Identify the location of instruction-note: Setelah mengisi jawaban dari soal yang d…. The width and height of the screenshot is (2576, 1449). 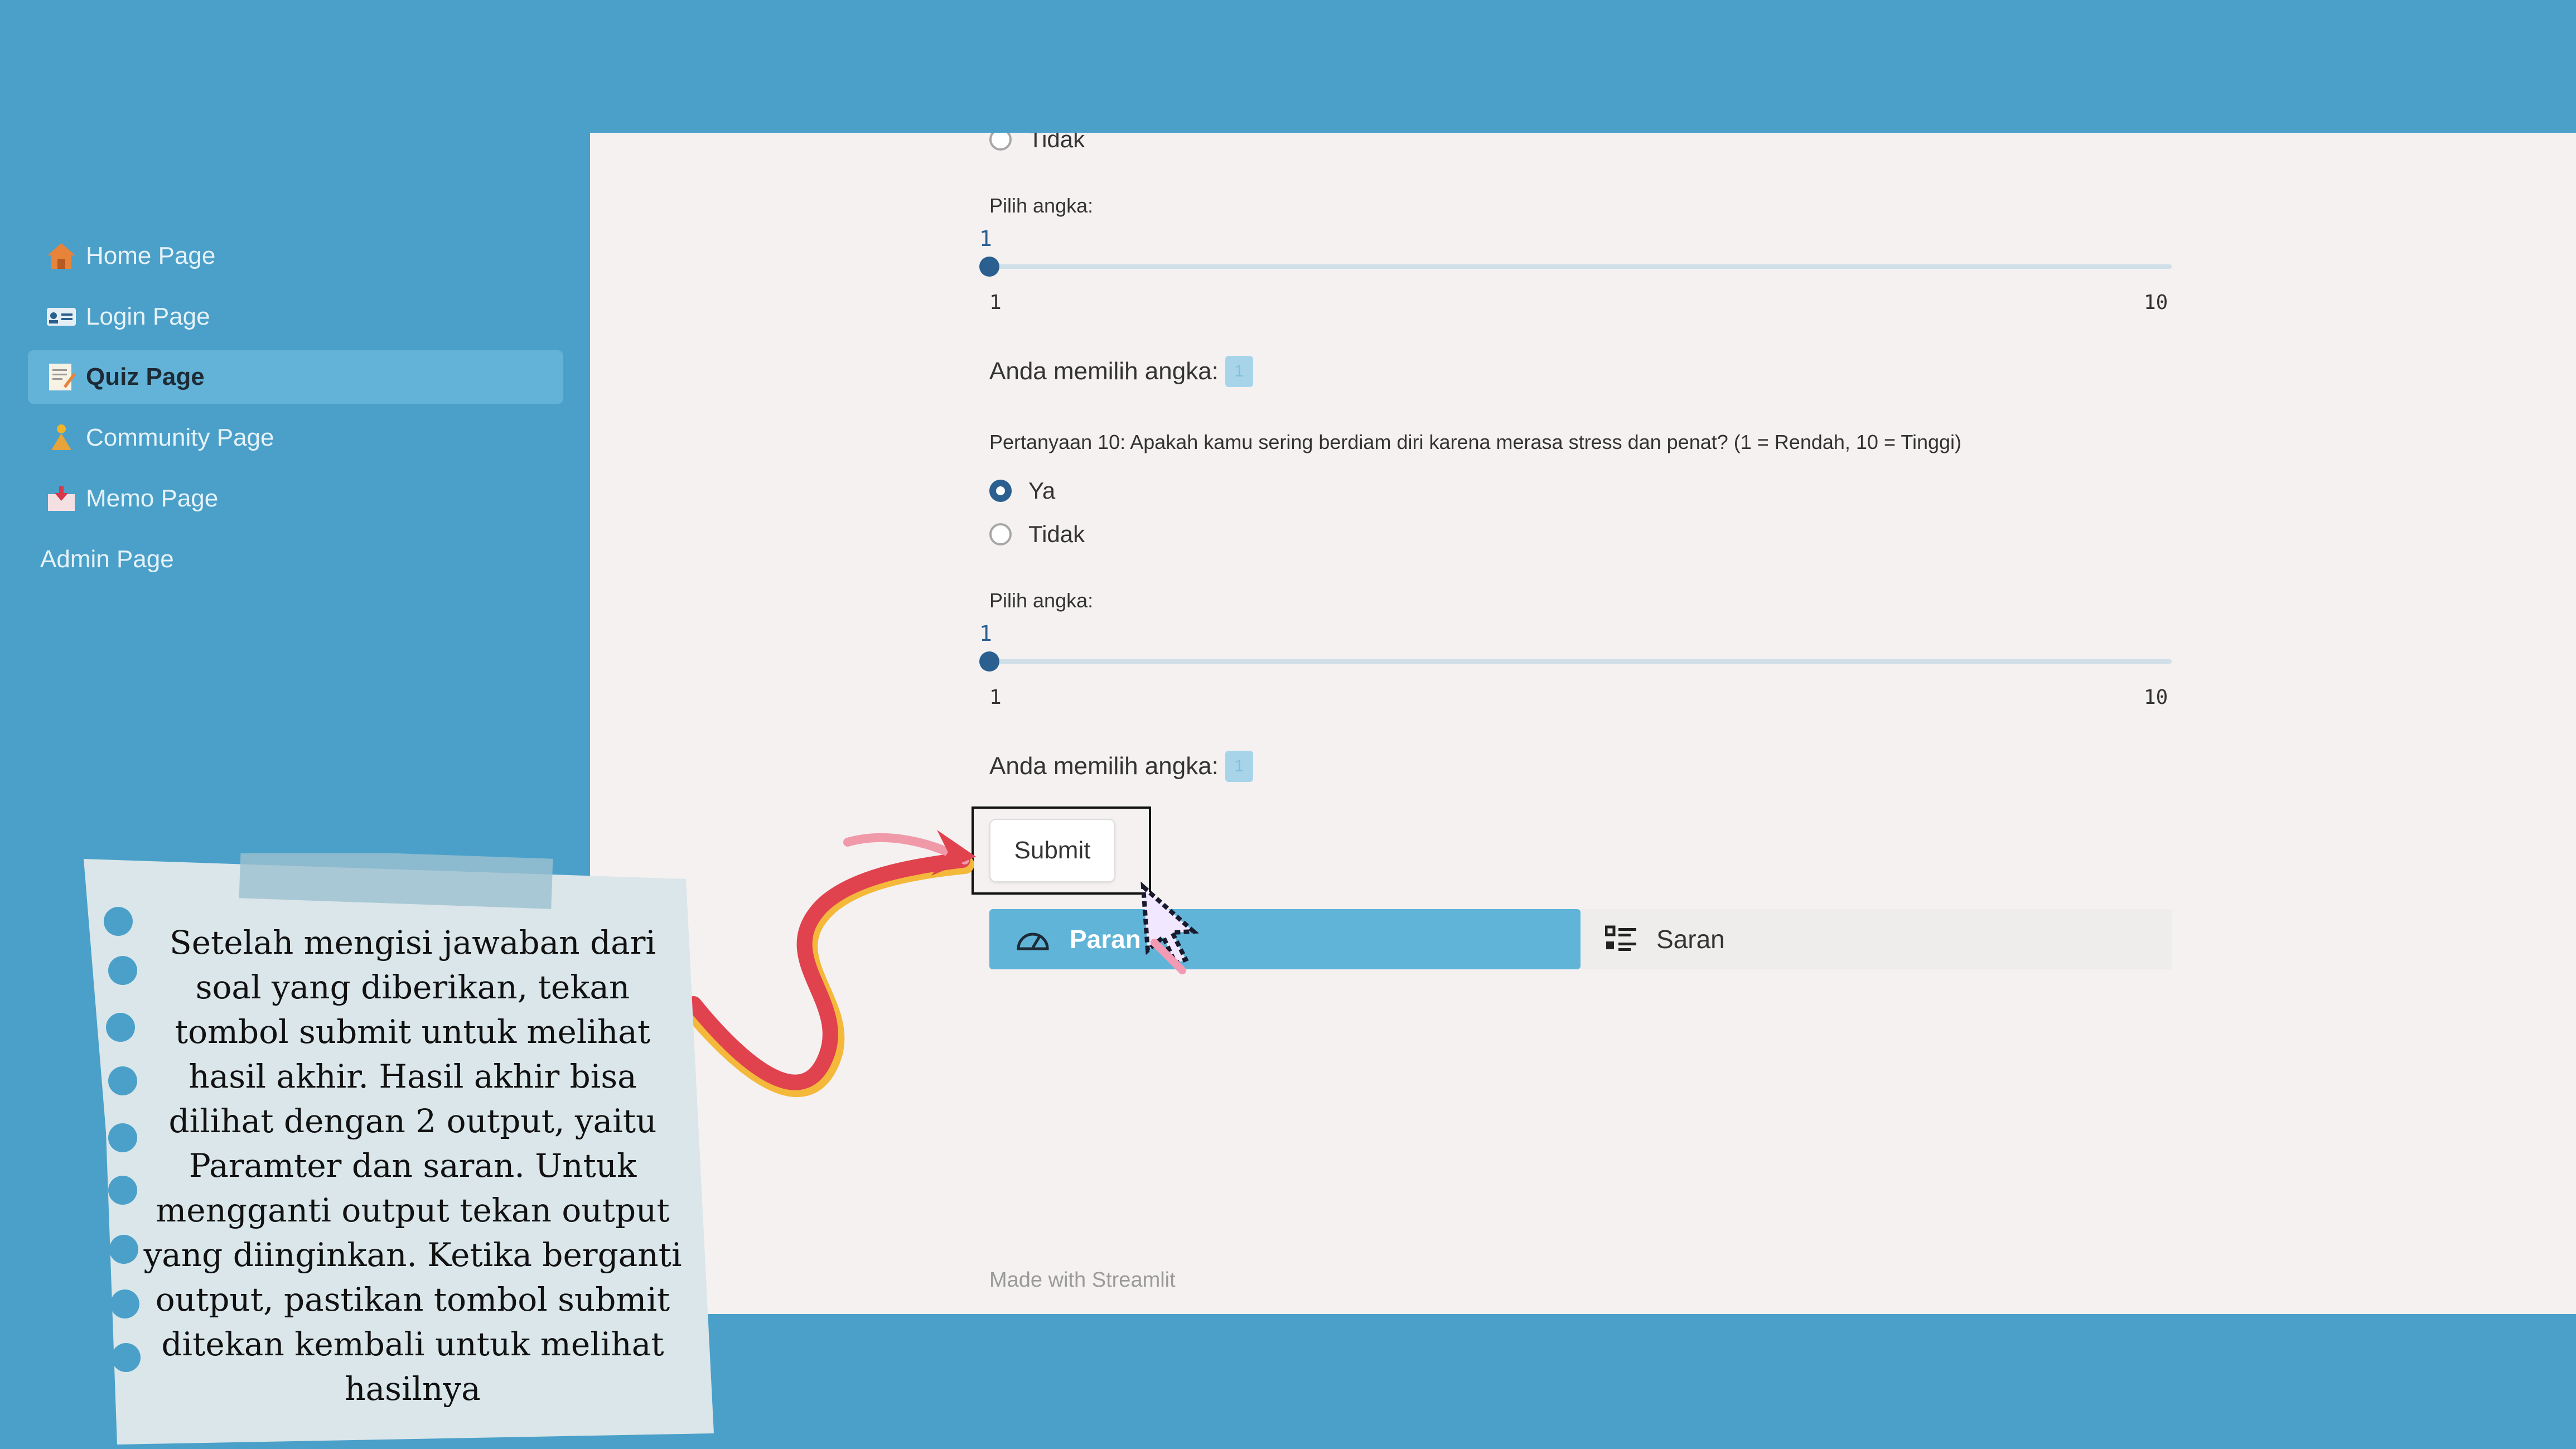
(399, 1149).